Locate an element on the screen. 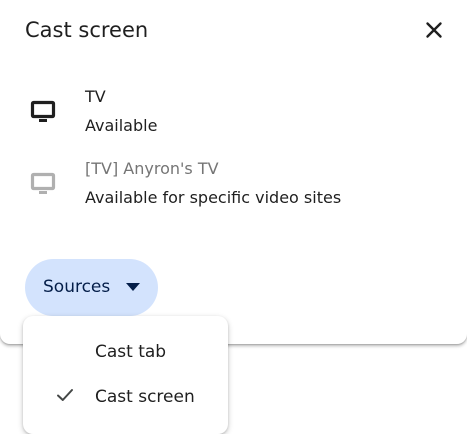 The image size is (467, 434). sources-label: Sources is located at coordinates (77, 287).